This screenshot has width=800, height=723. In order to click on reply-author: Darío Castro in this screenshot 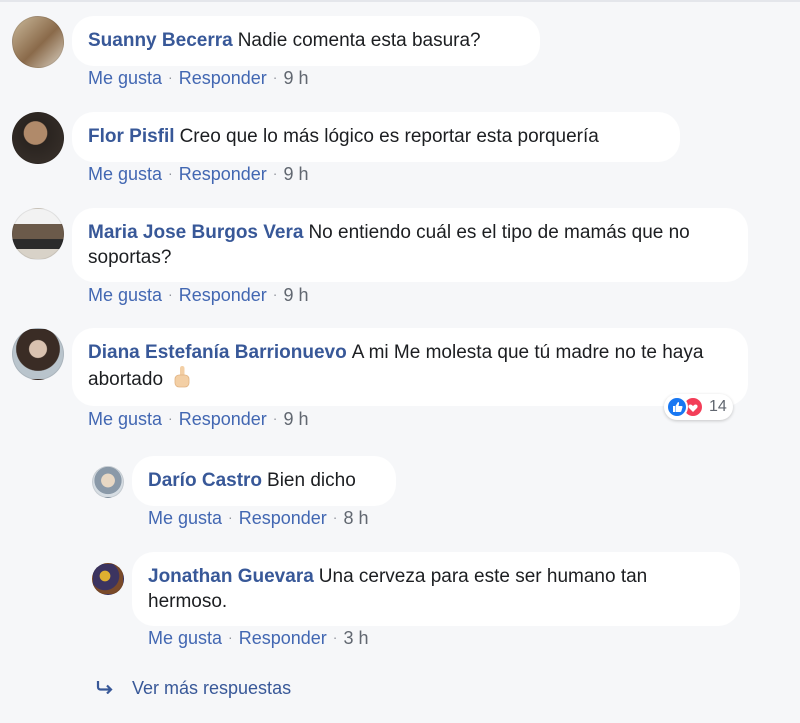, I will do `click(205, 480)`.